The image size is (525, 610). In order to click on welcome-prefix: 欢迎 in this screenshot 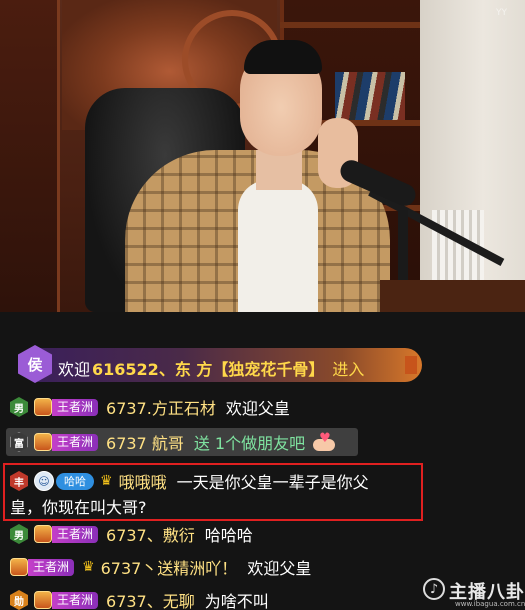, I will do `click(74, 369)`.